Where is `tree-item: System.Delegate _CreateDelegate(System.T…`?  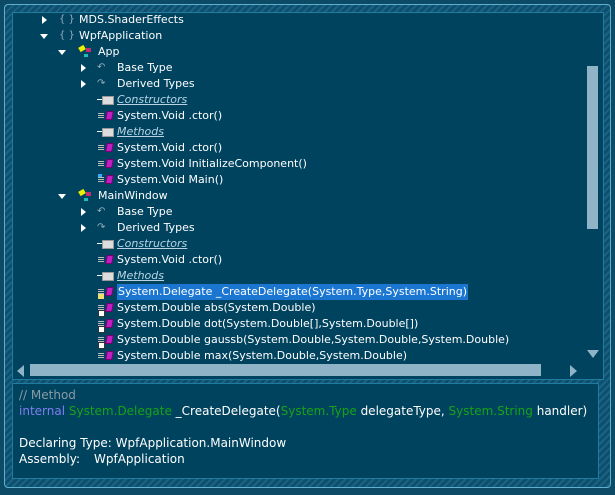 tree-item: System.Delegate _CreateDelegate(System.T… is located at coordinates (298, 292).